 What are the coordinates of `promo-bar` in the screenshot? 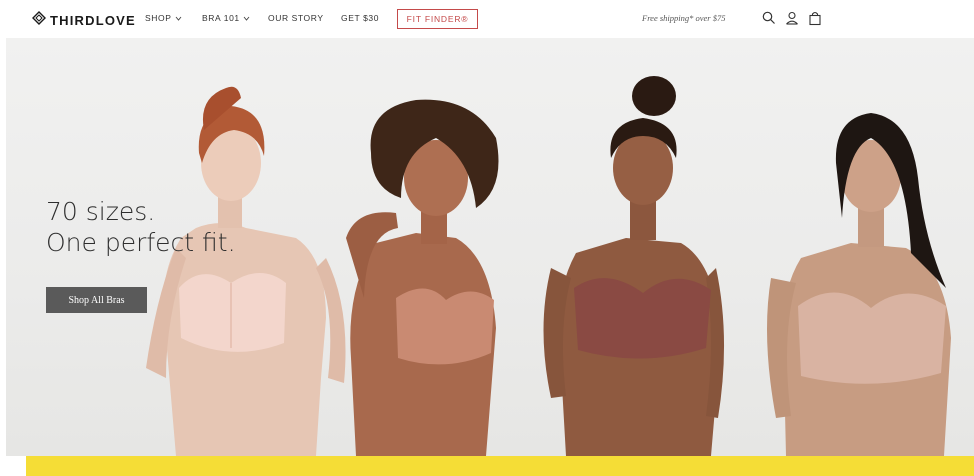 It's located at (500, 466).